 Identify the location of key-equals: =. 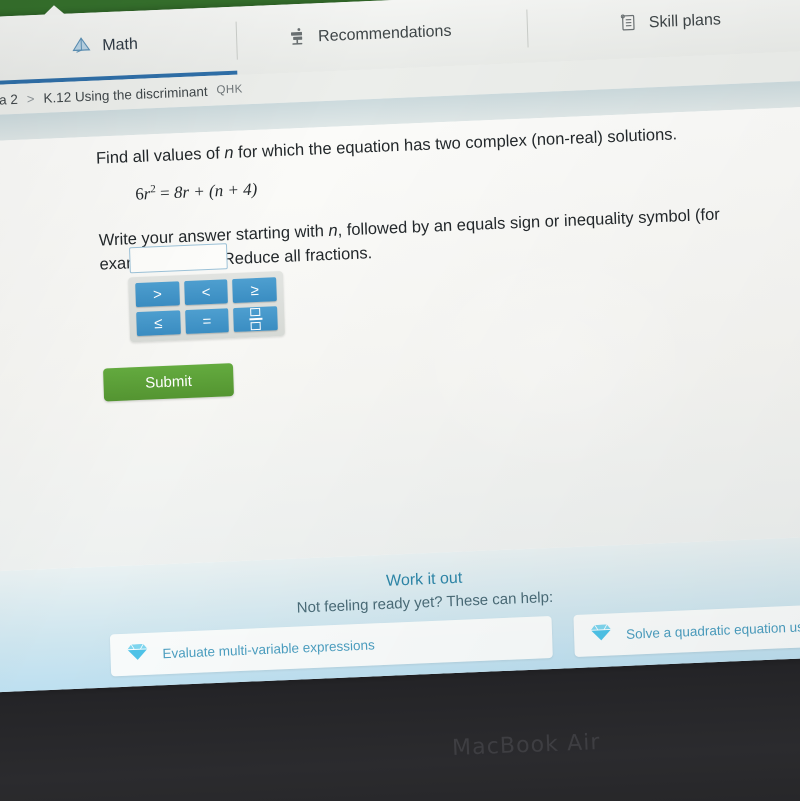
(207, 321).